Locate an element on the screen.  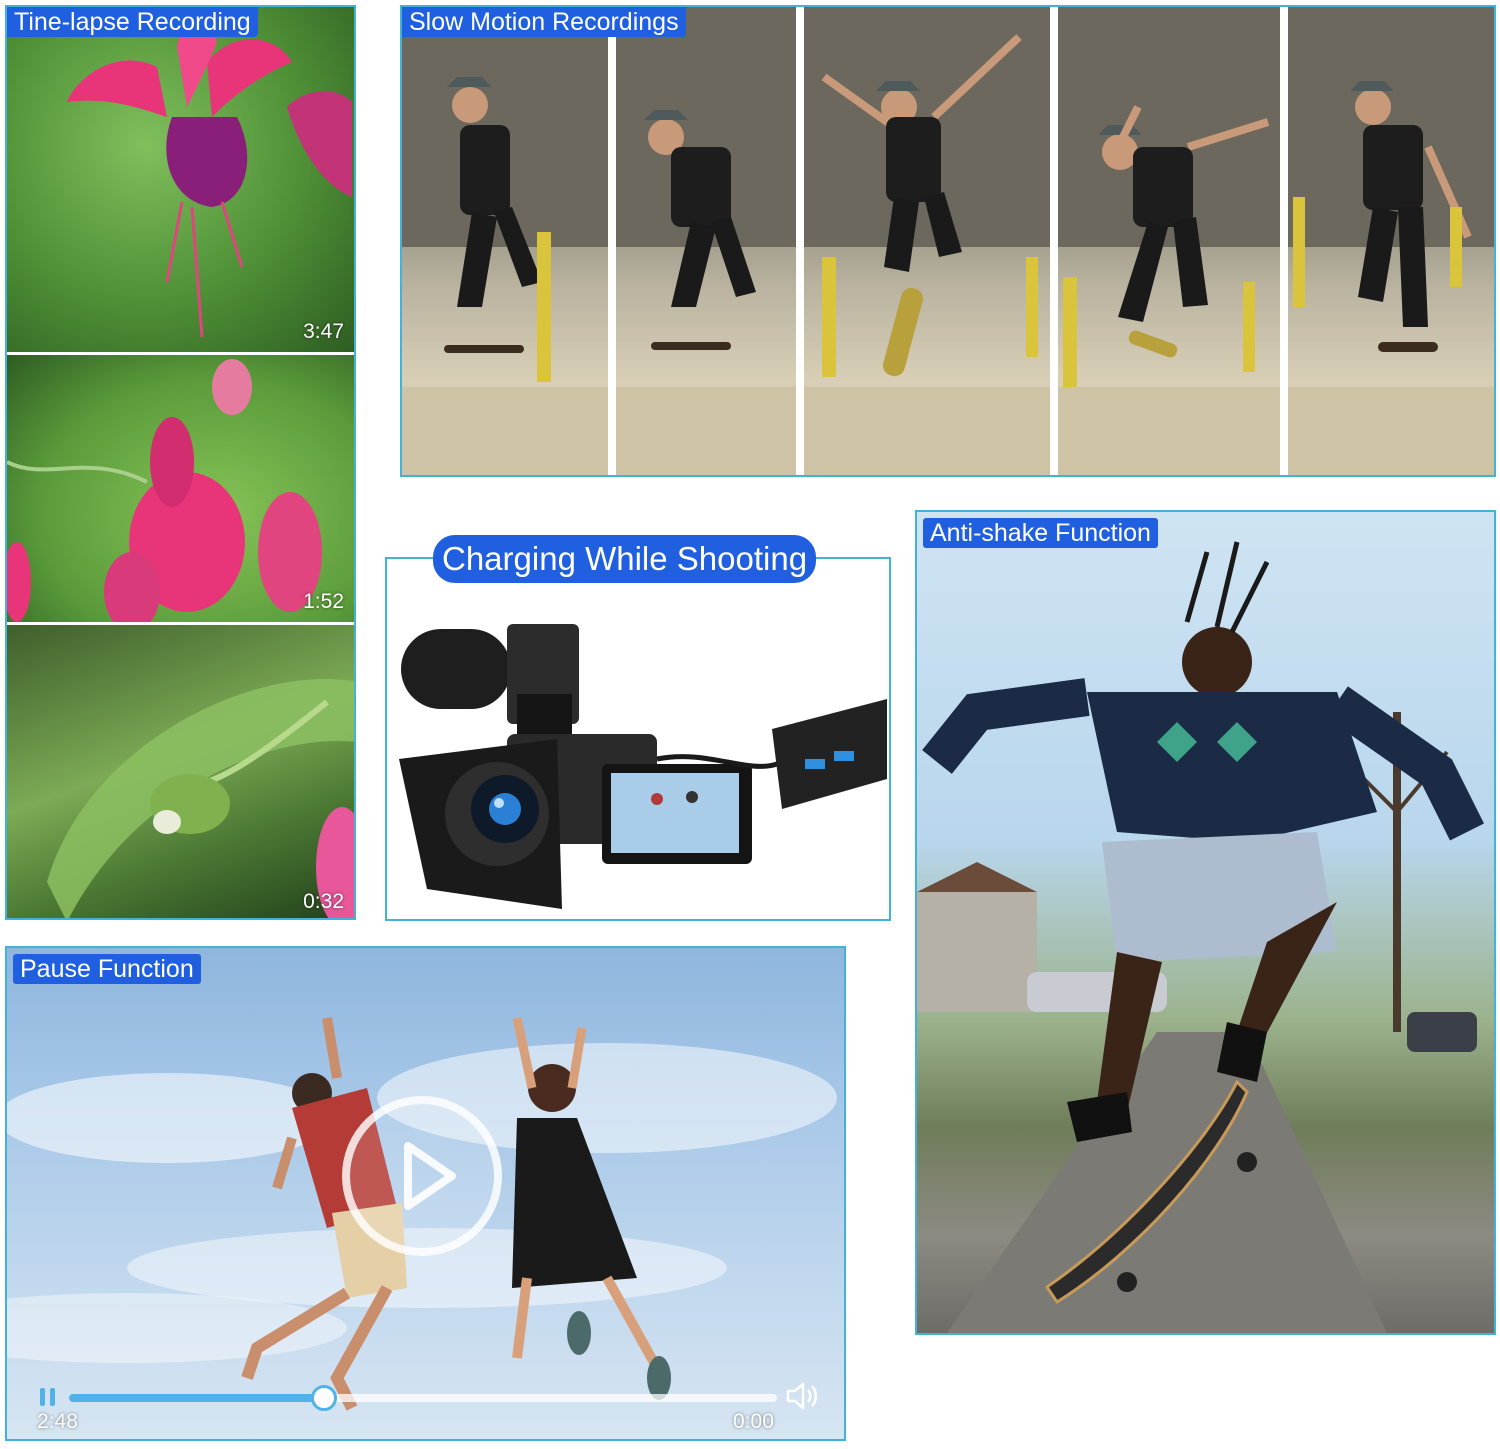
pause-icon is located at coordinates (47, 1397).